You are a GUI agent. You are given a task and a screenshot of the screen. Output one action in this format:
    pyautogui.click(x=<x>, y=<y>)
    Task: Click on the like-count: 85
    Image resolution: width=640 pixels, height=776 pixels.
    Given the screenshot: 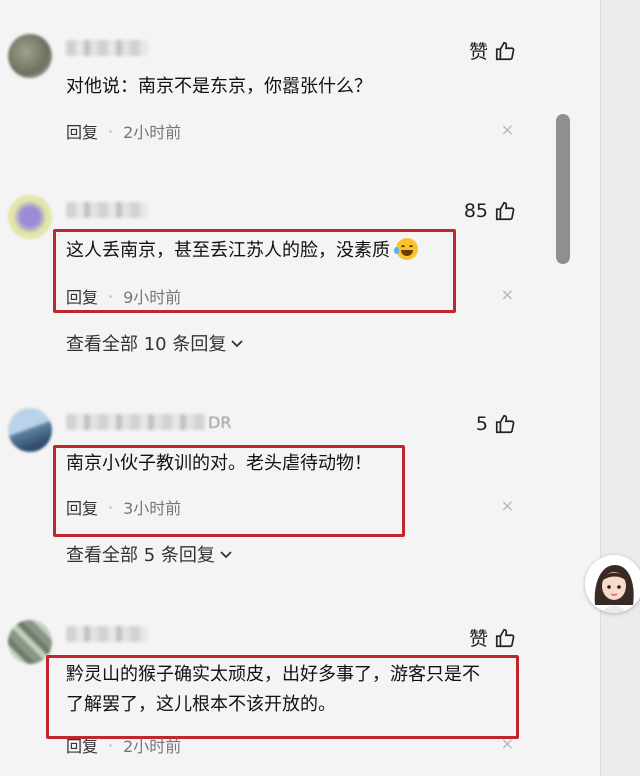 What is the action you would take?
    pyautogui.click(x=475, y=211)
    